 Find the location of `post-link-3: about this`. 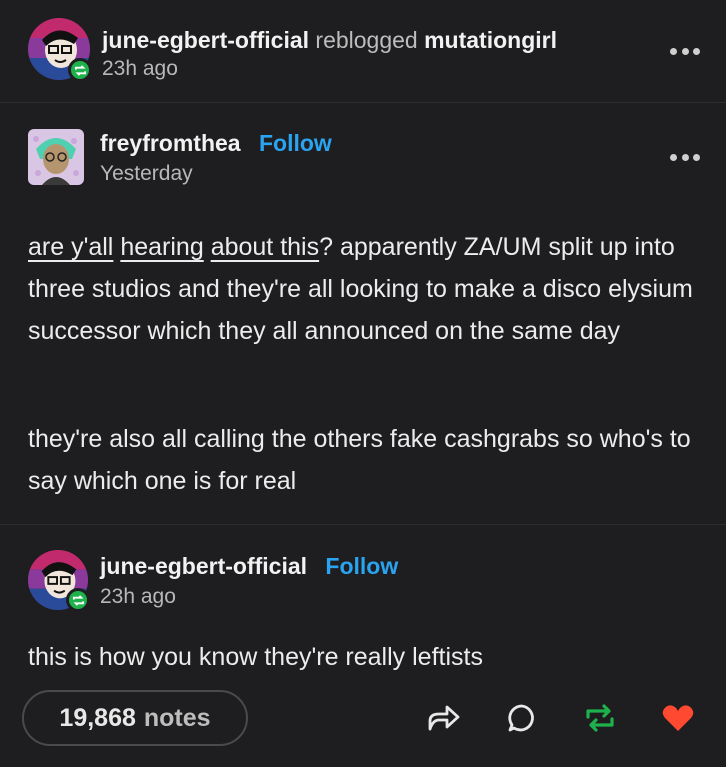

post-link-3: about this is located at coordinates (265, 247).